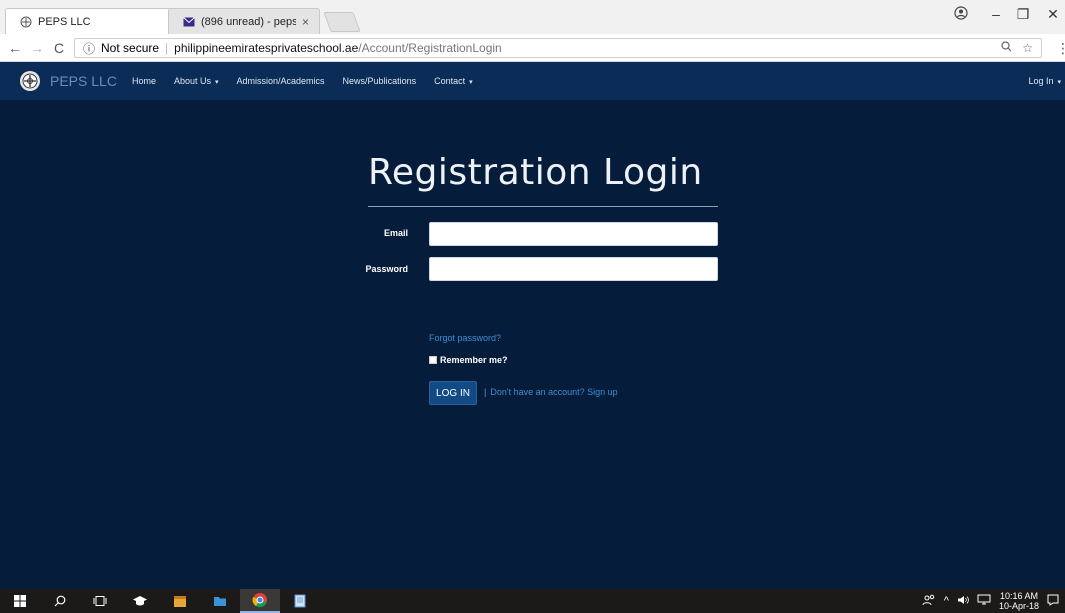 The height and width of the screenshot is (613, 1065). I want to click on restore-icon: ❐, so click(1023, 14).